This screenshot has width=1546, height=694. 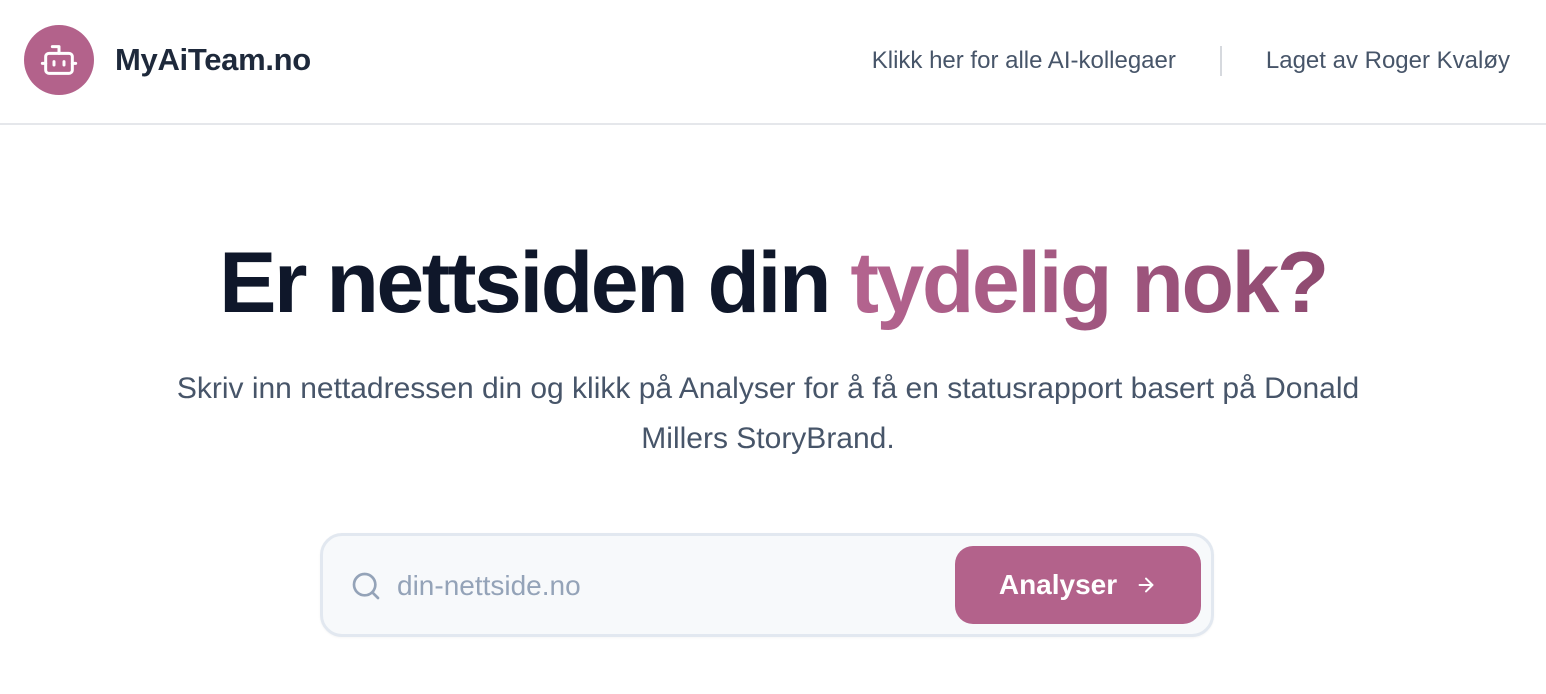 I want to click on analyse-button: Analyser, so click(x=1078, y=585).